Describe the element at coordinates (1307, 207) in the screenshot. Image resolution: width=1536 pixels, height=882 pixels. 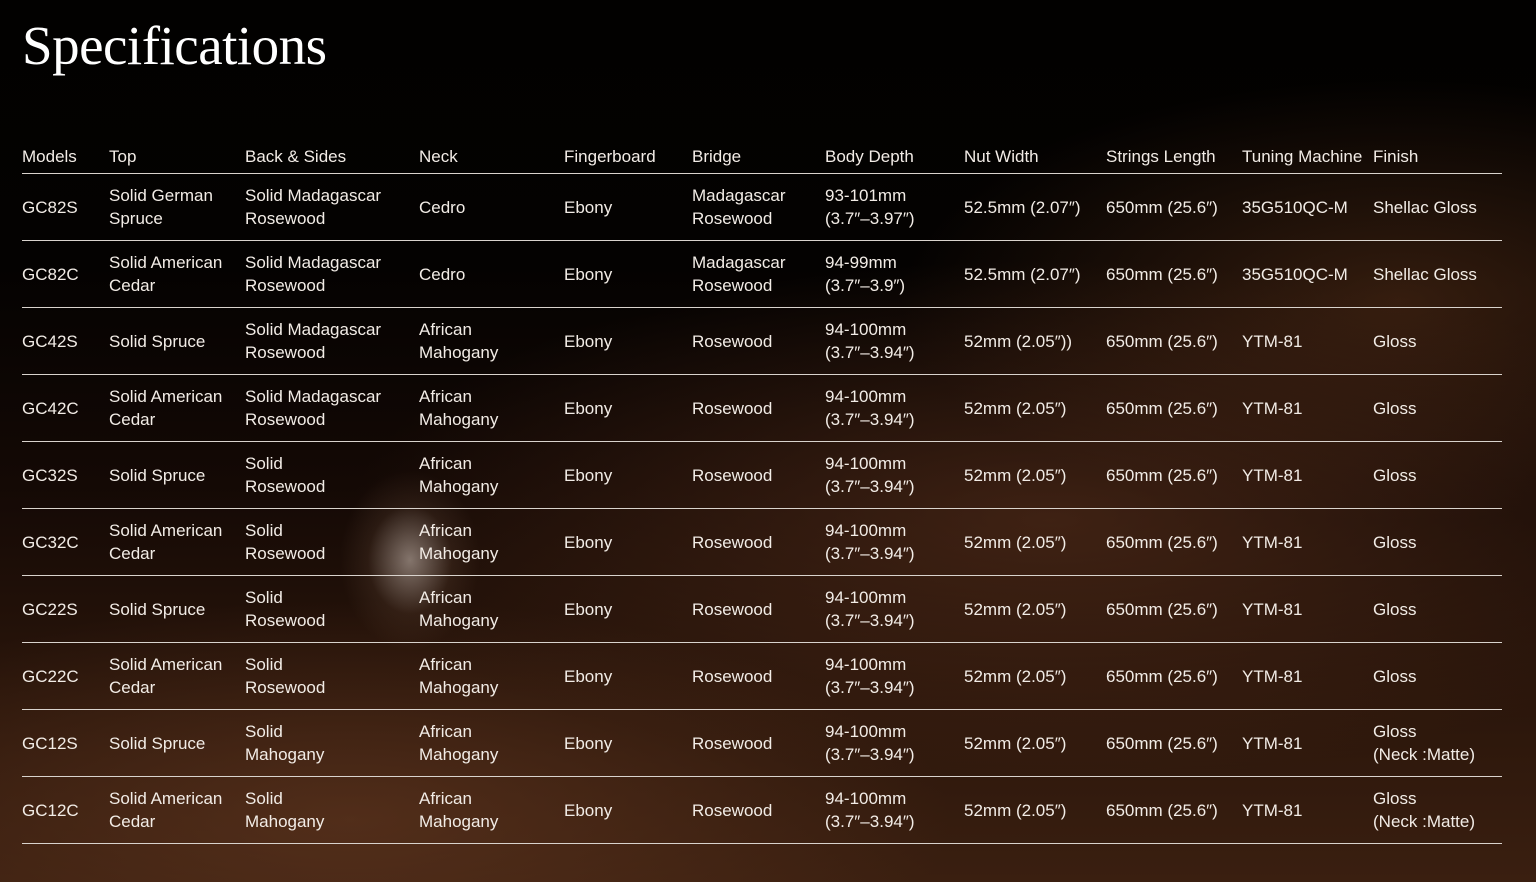
I see `cell-tuning-machine: 35G510QC-M` at that location.